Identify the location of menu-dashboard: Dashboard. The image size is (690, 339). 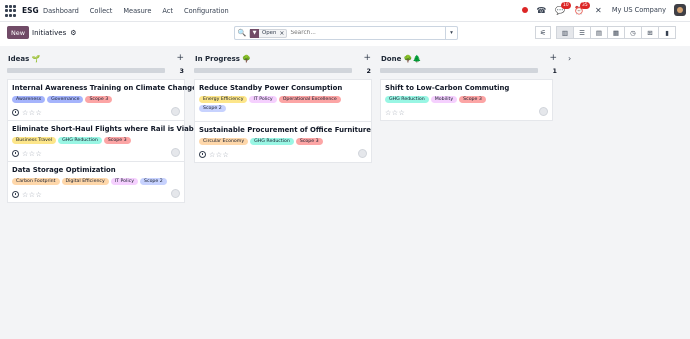
(61, 11).